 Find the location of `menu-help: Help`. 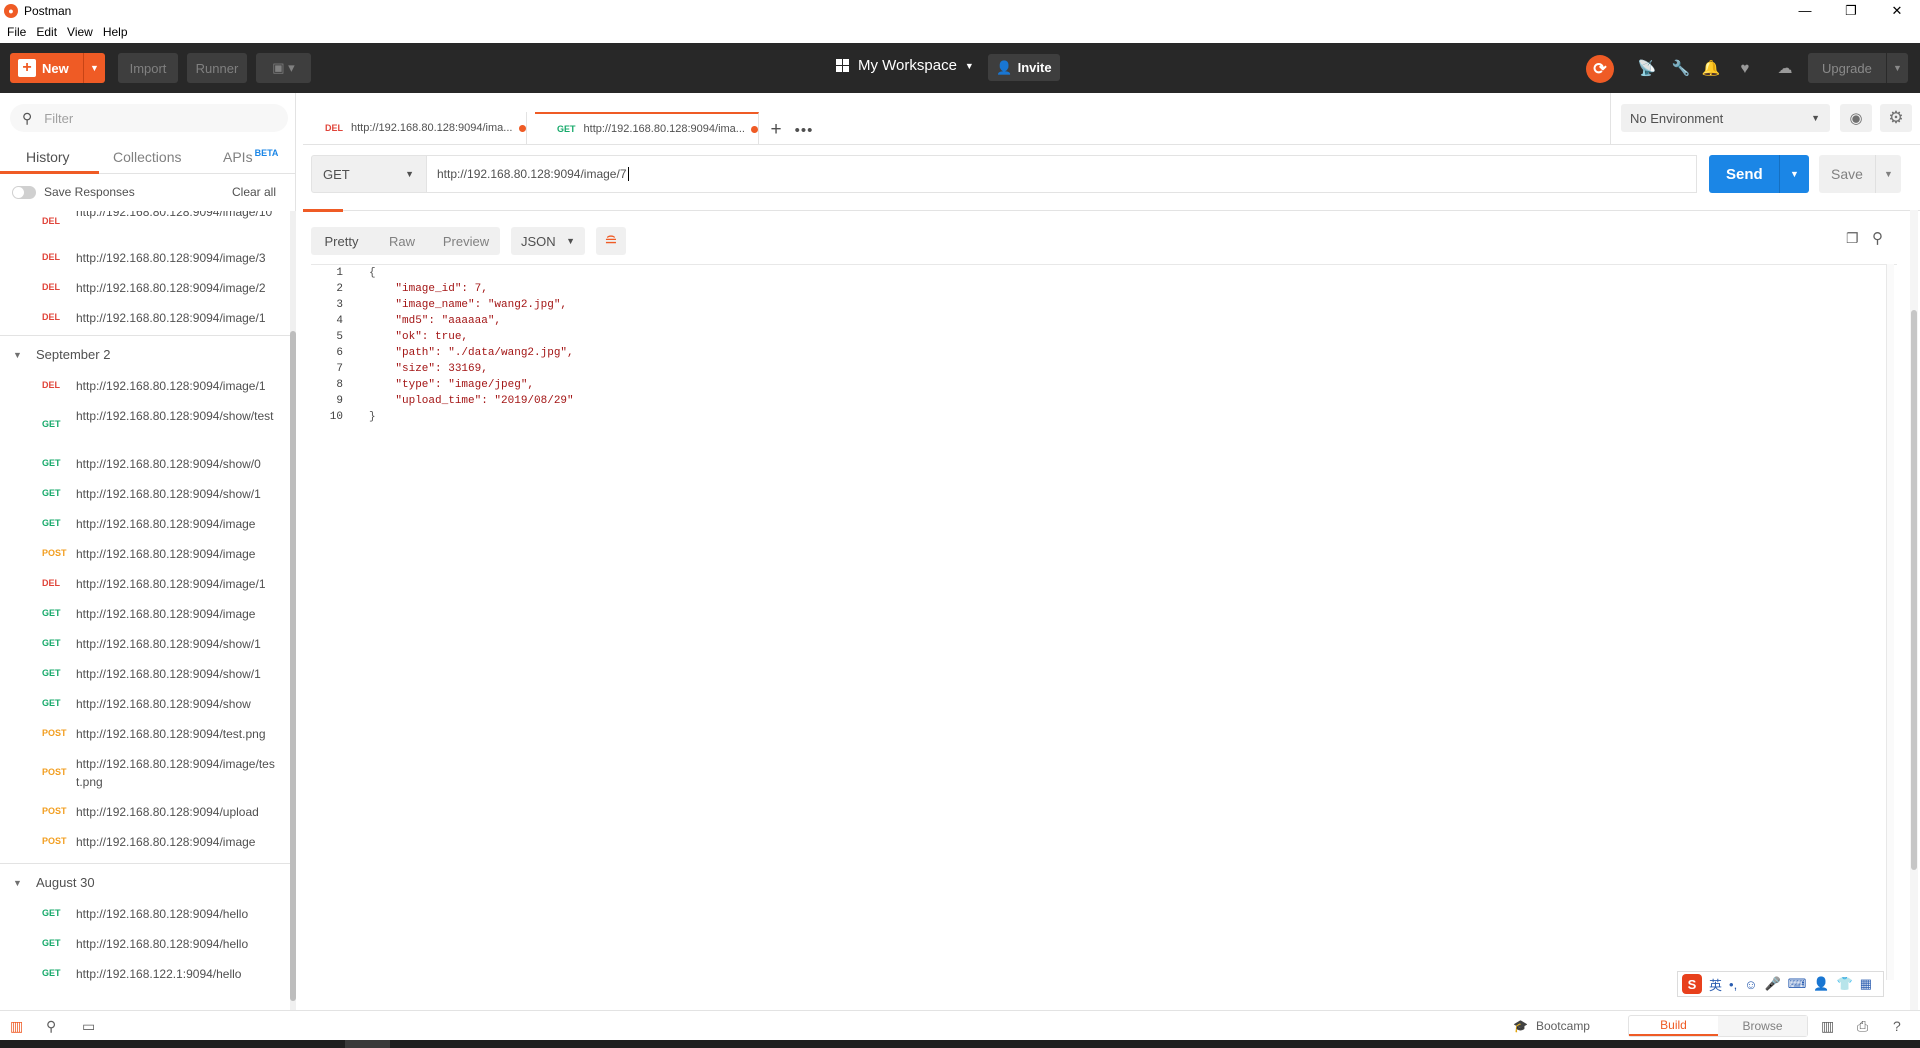

menu-help: Help is located at coordinates (115, 32).